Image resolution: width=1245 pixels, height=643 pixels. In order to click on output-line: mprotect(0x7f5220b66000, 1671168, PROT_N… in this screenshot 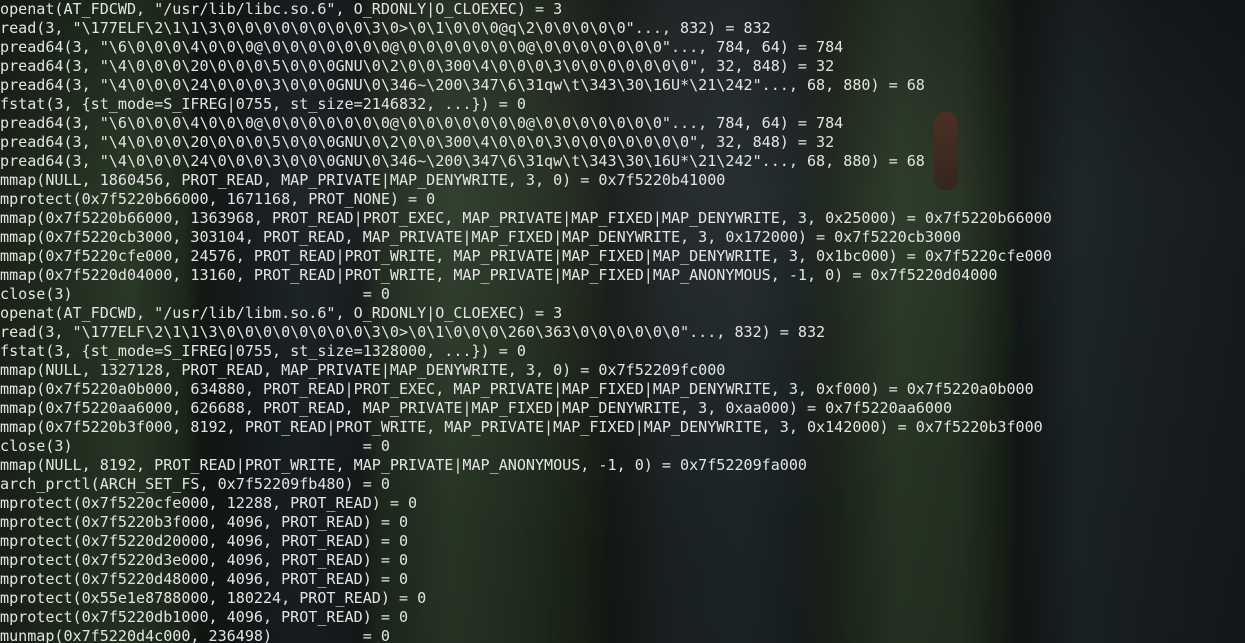, I will do `click(218, 199)`.